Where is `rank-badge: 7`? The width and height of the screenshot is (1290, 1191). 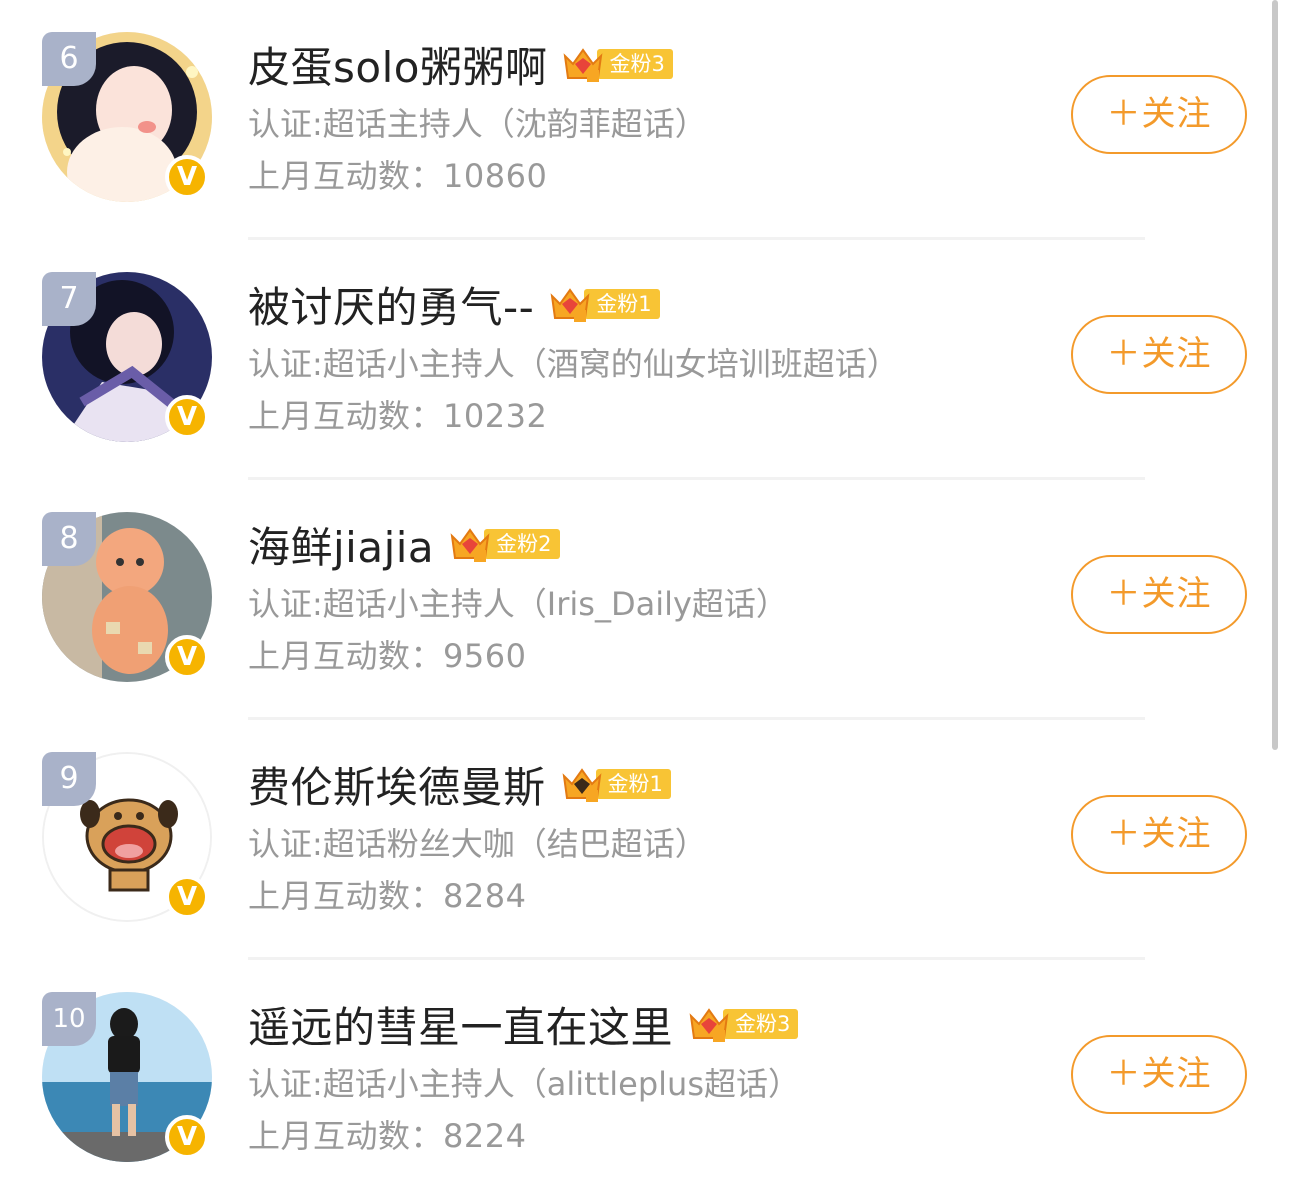
rank-badge: 7 is located at coordinates (69, 299).